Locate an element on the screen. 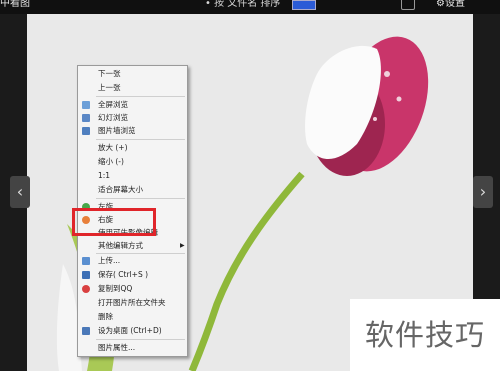 The image size is (500, 371). close-button is located at coordinates (408, 5).